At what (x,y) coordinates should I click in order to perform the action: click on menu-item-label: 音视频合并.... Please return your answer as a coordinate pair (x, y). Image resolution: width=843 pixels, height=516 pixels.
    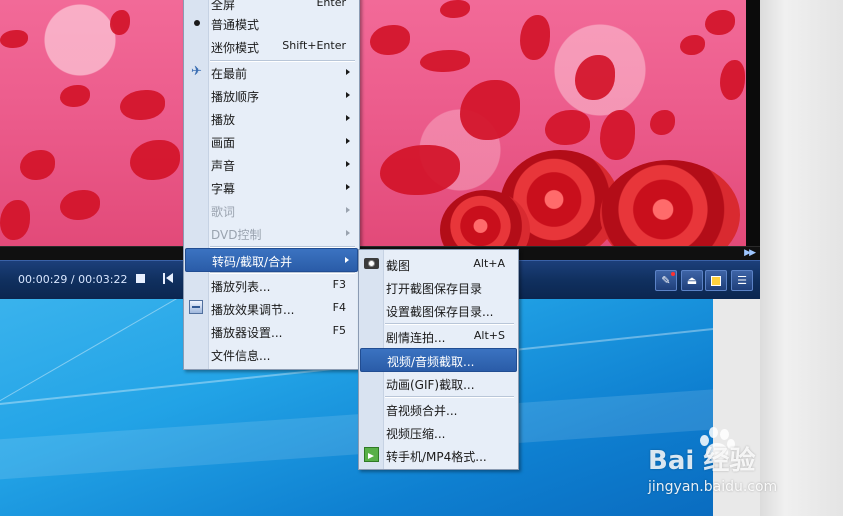
    Looking at the image, I should click on (422, 411).